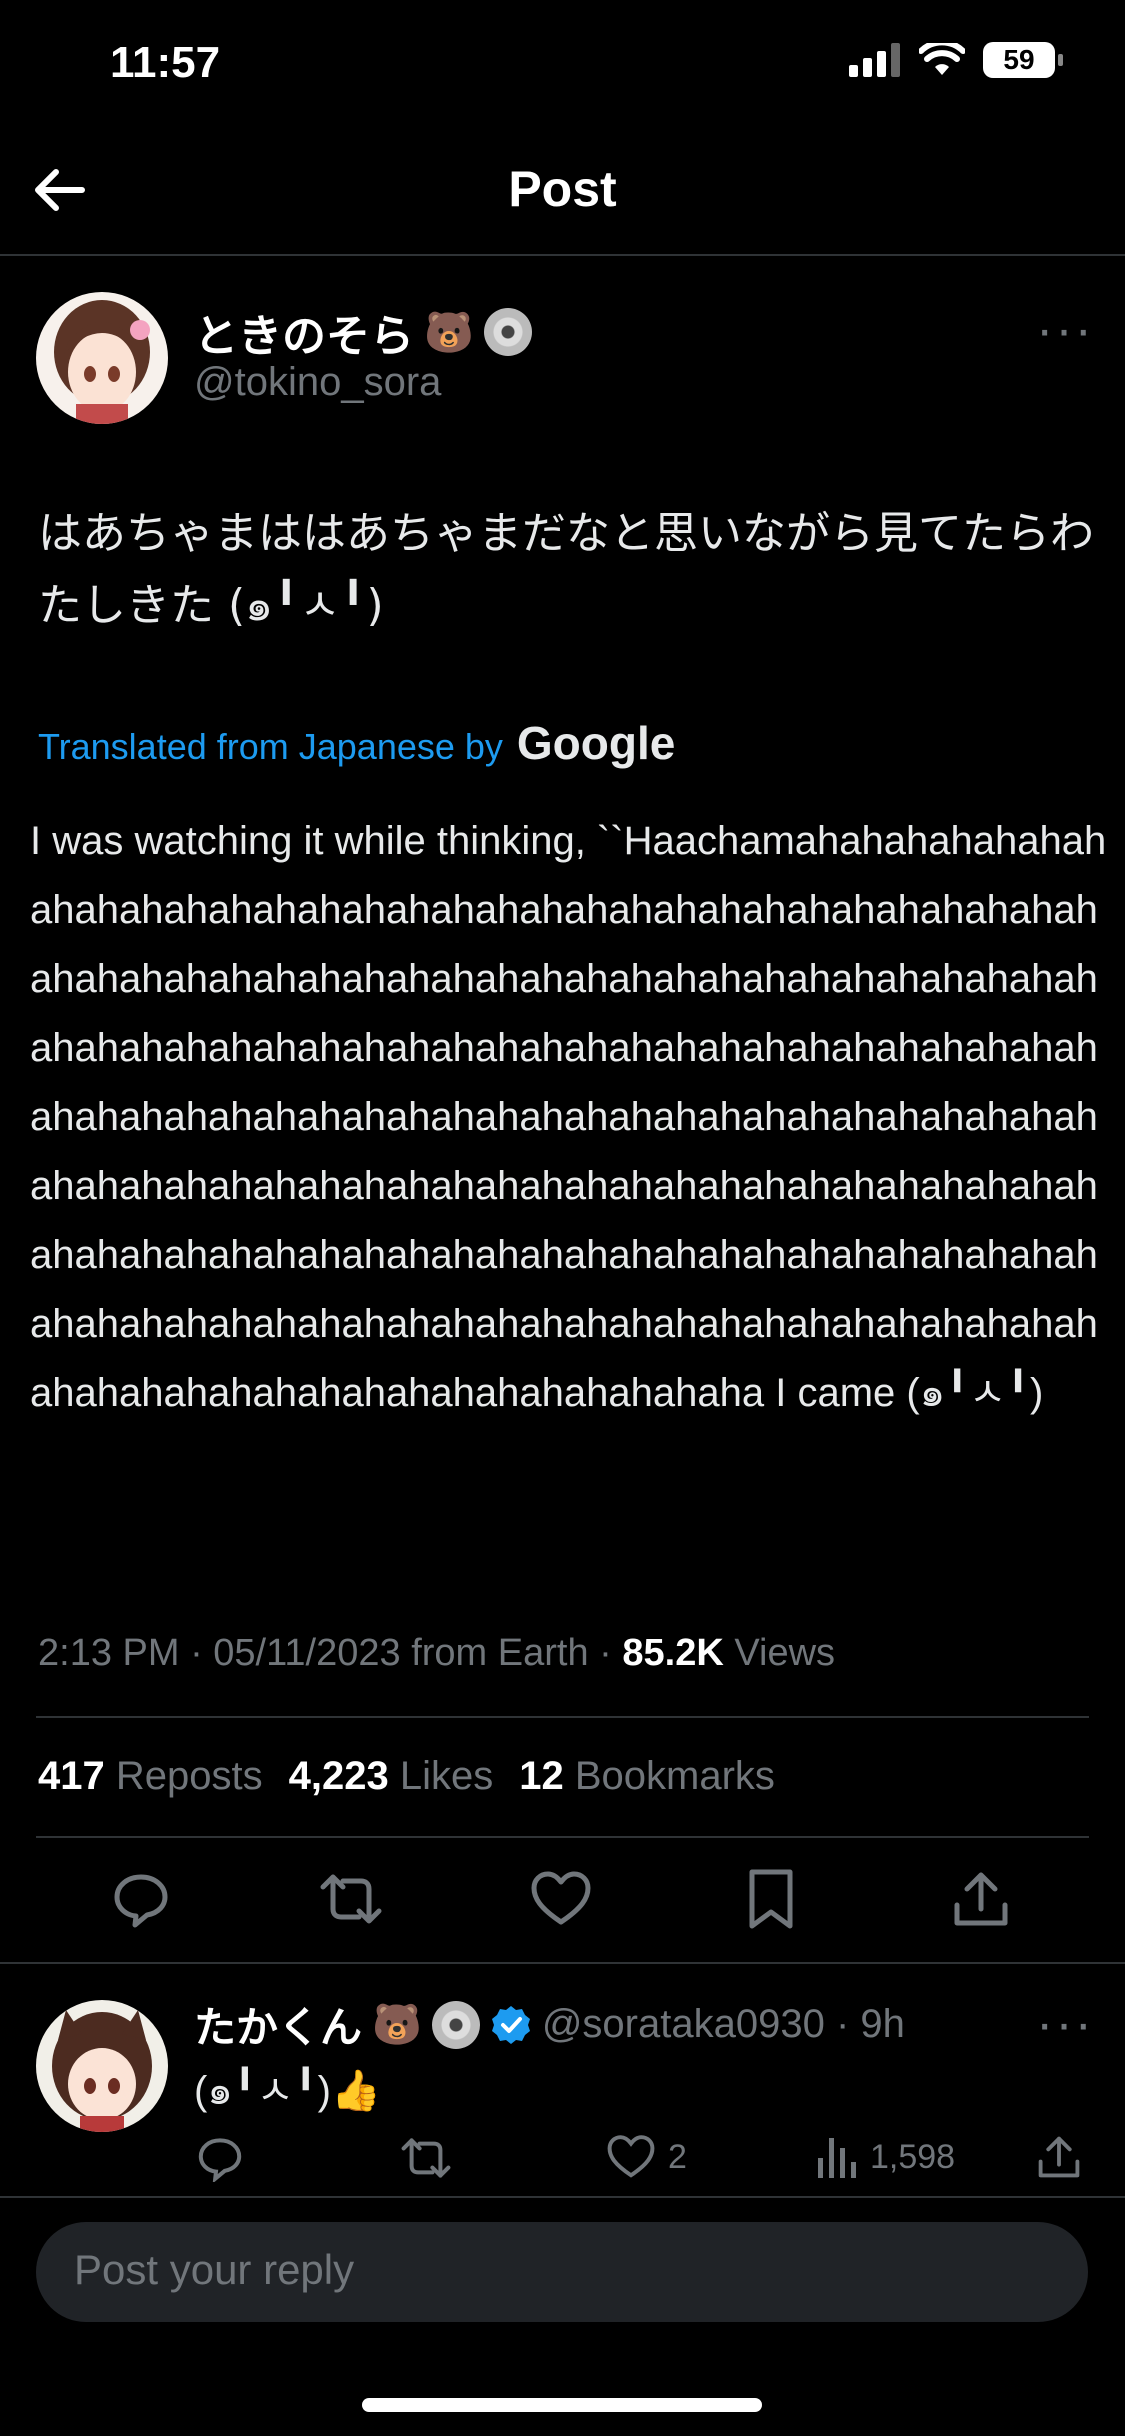 This screenshot has height=2436, width=1125. What do you see at coordinates (562, 1963) in the screenshot?
I see `actions-divider` at bounding box center [562, 1963].